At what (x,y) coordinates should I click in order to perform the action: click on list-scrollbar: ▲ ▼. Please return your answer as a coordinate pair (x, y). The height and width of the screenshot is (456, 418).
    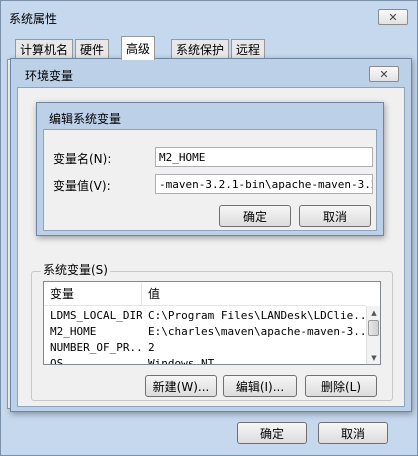
    Looking at the image, I should click on (373, 335).